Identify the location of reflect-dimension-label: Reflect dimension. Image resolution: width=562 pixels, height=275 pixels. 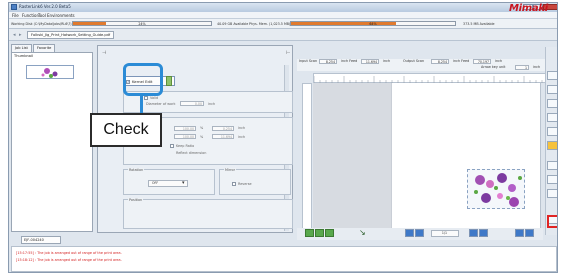
(191, 153).